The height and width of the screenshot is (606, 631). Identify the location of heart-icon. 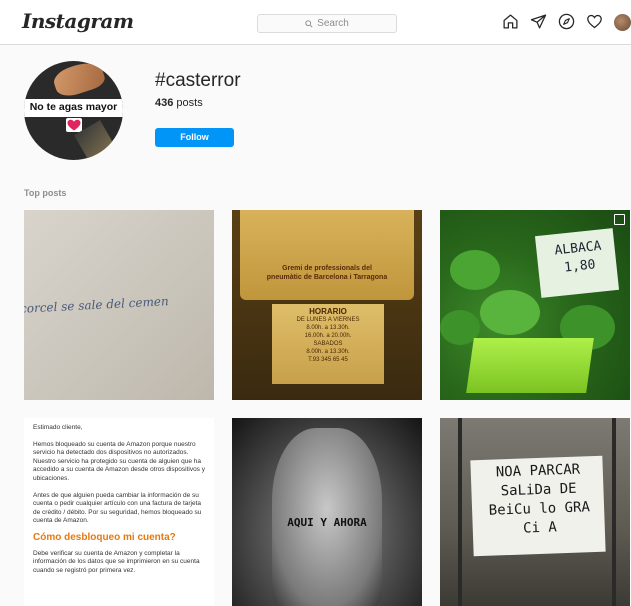
(594, 21).